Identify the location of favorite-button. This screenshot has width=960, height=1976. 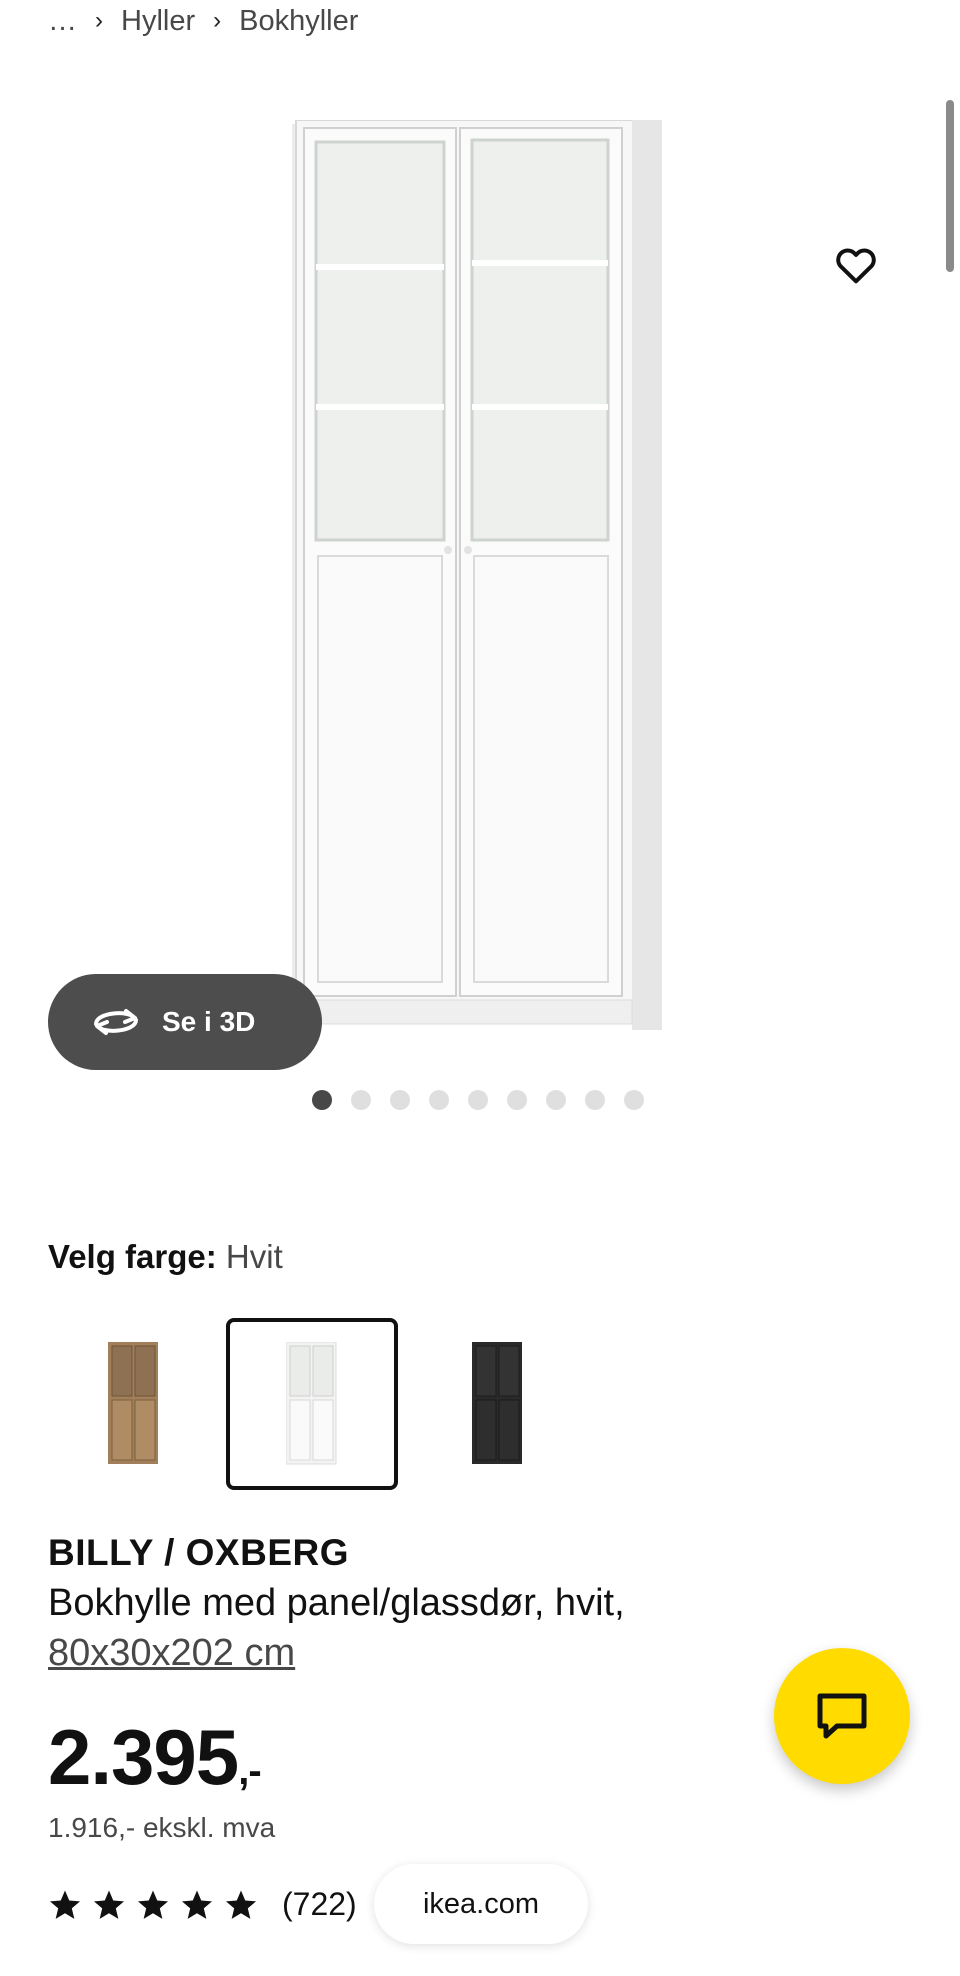
(856, 264).